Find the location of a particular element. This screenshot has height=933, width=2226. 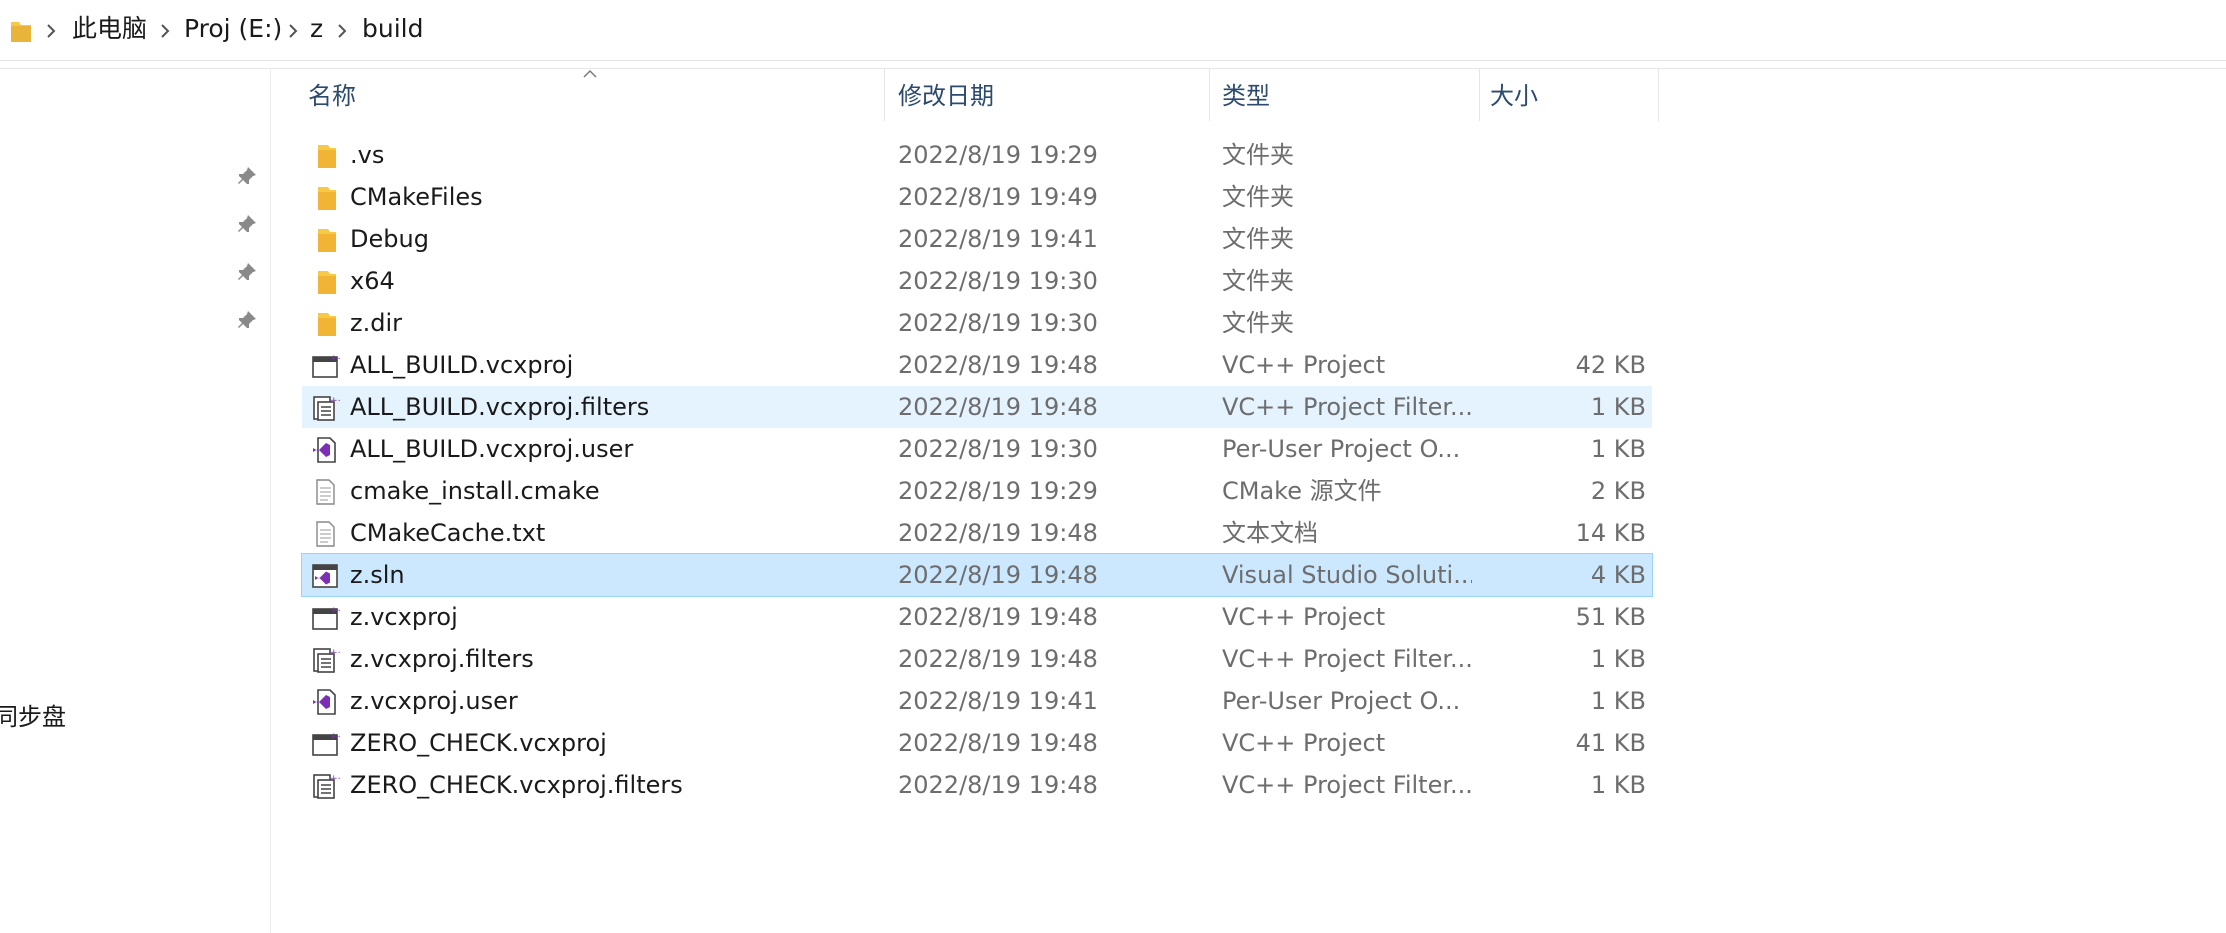

file-row: CMakeFiles 2022/8/19 19:49 文件夹 is located at coordinates (977, 197).